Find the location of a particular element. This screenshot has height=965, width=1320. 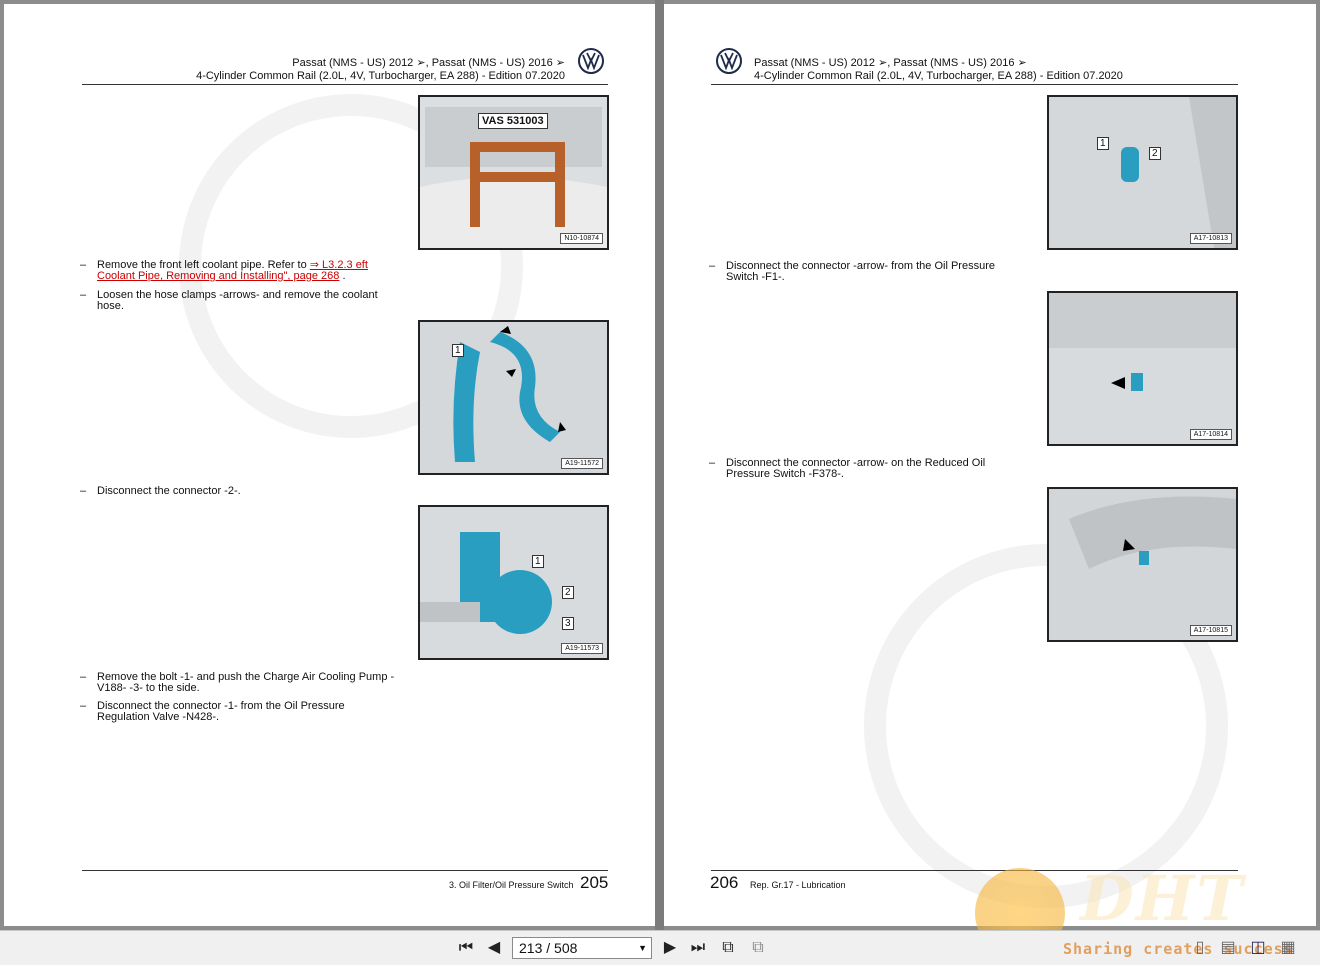

figure-f378-connector: A17-10815 is located at coordinates (1142, 564).